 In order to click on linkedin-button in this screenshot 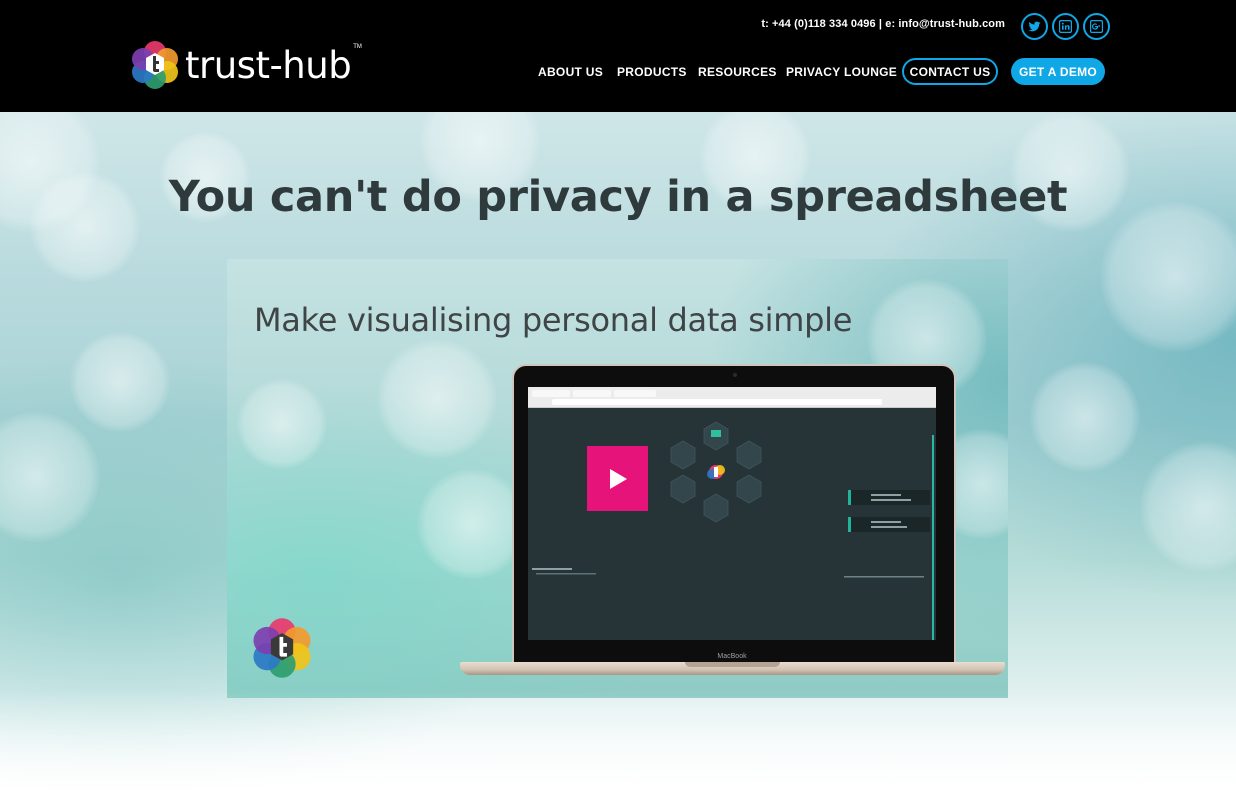, I will do `click(1065, 26)`.